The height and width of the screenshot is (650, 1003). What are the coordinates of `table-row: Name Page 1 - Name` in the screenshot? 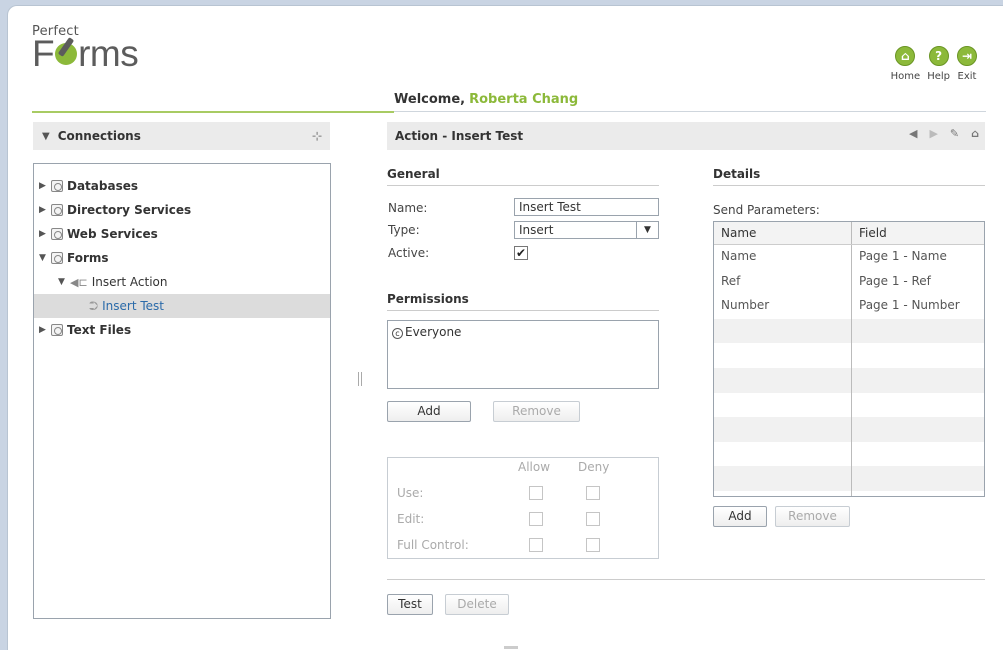 It's located at (849, 257).